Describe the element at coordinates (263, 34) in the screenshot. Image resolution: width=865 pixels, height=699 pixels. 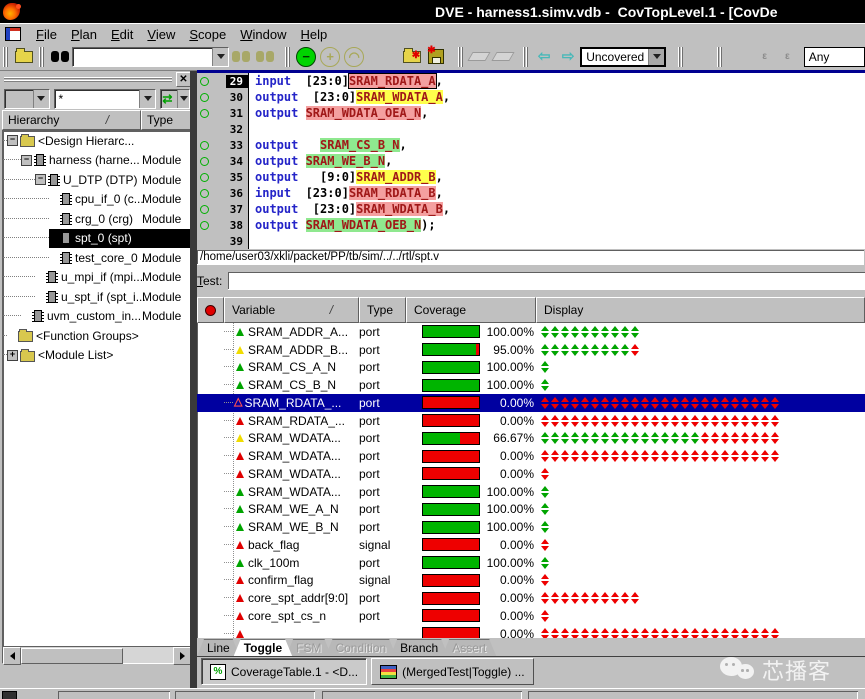
I see `menu-window: Window` at that location.